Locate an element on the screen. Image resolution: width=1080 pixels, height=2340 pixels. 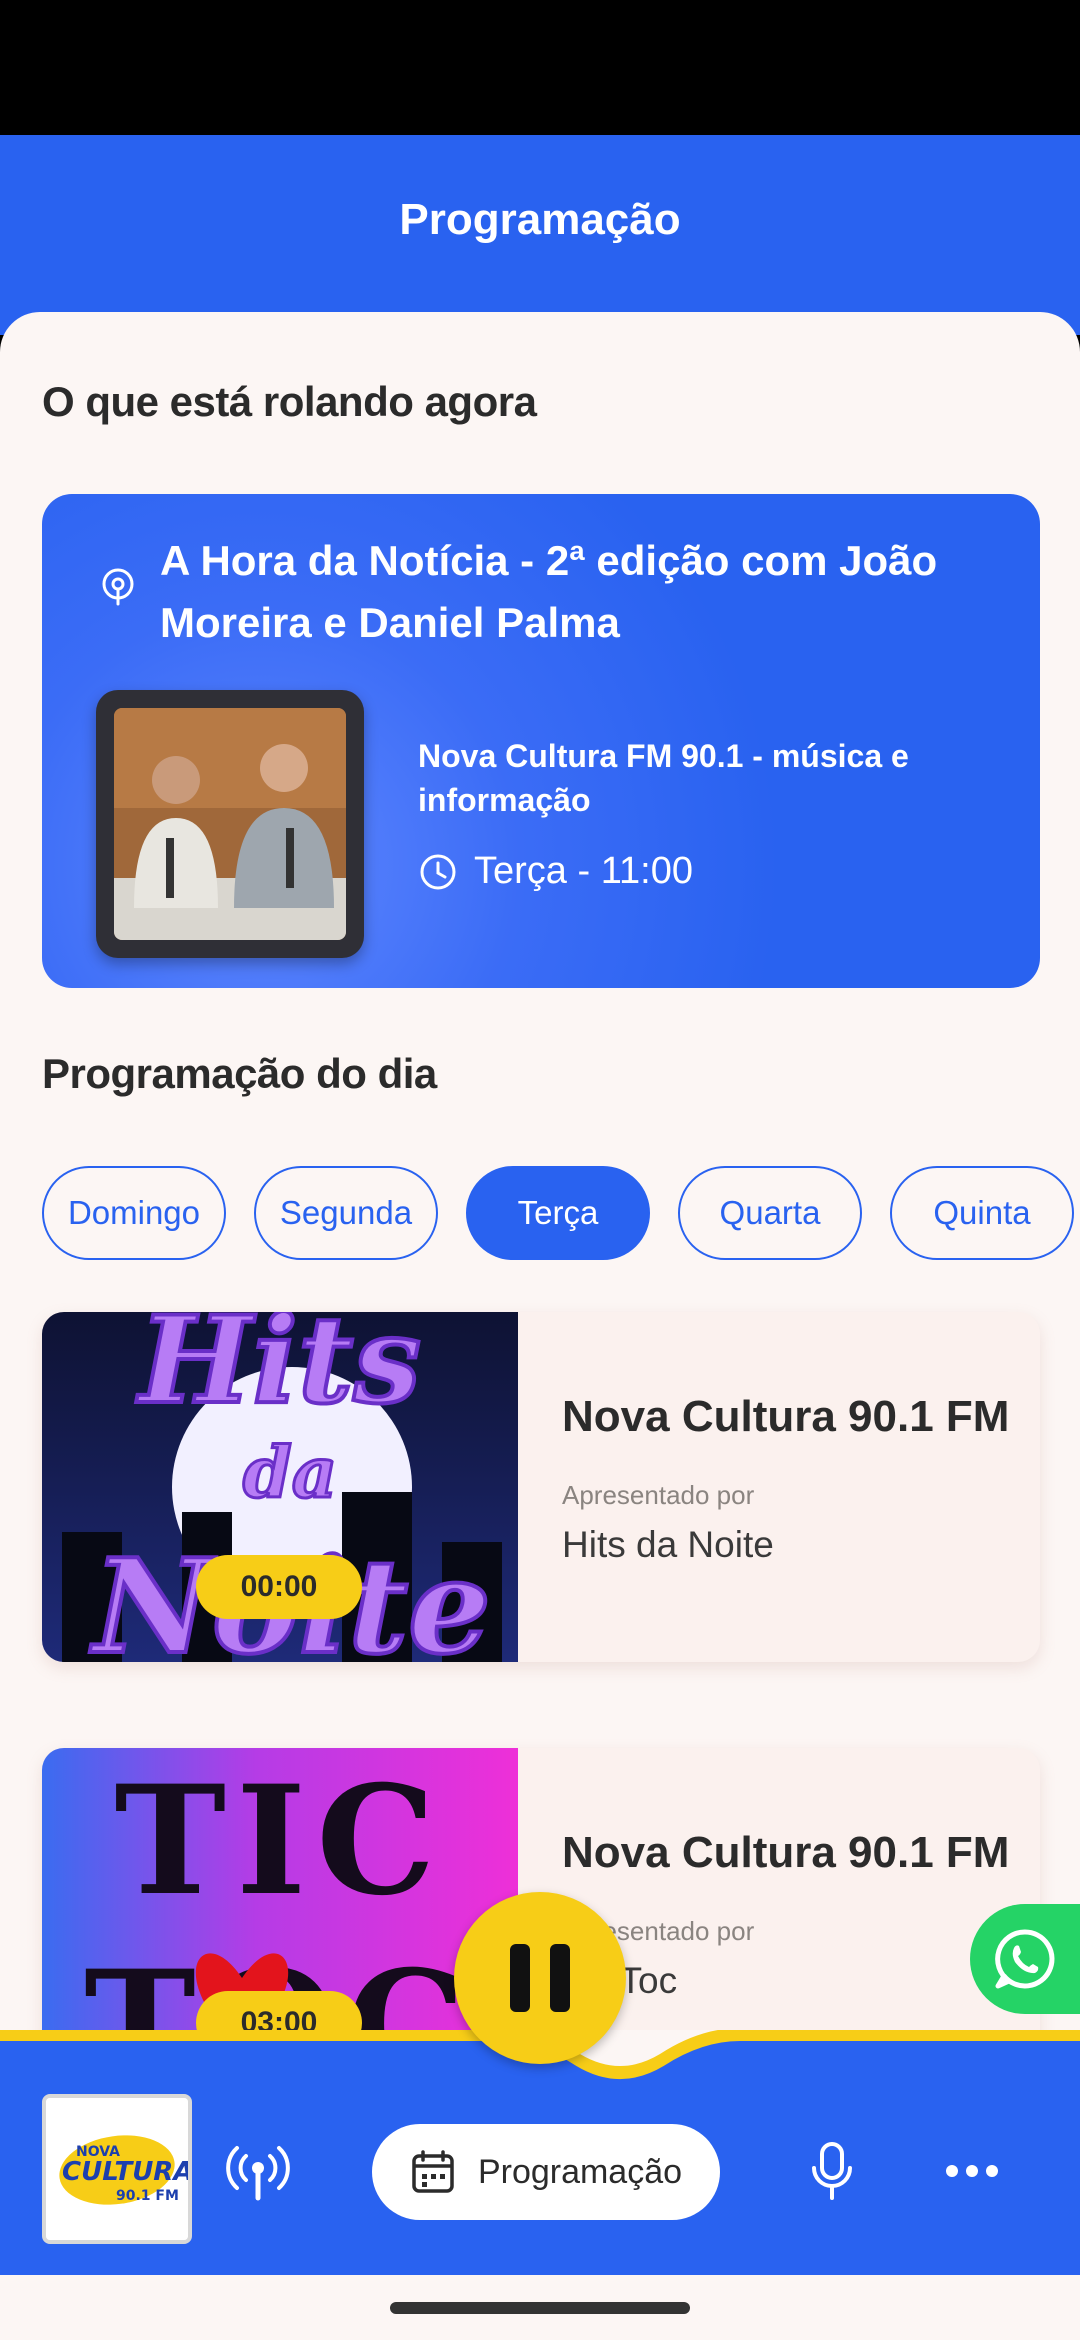
radio-broadcast-icon is located at coordinates (258, 2172).